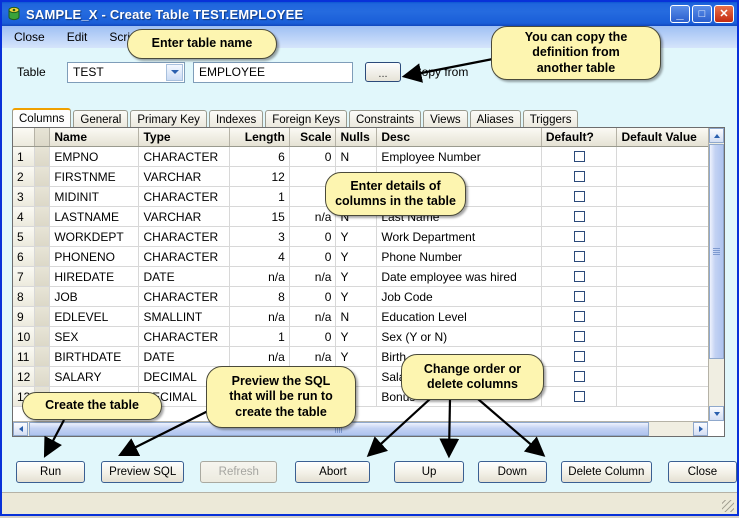 This screenshot has height=518, width=739. What do you see at coordinates (728, 506) in the screenshot?
I see `resize-grip-icon` at bounding box center [728, 506].